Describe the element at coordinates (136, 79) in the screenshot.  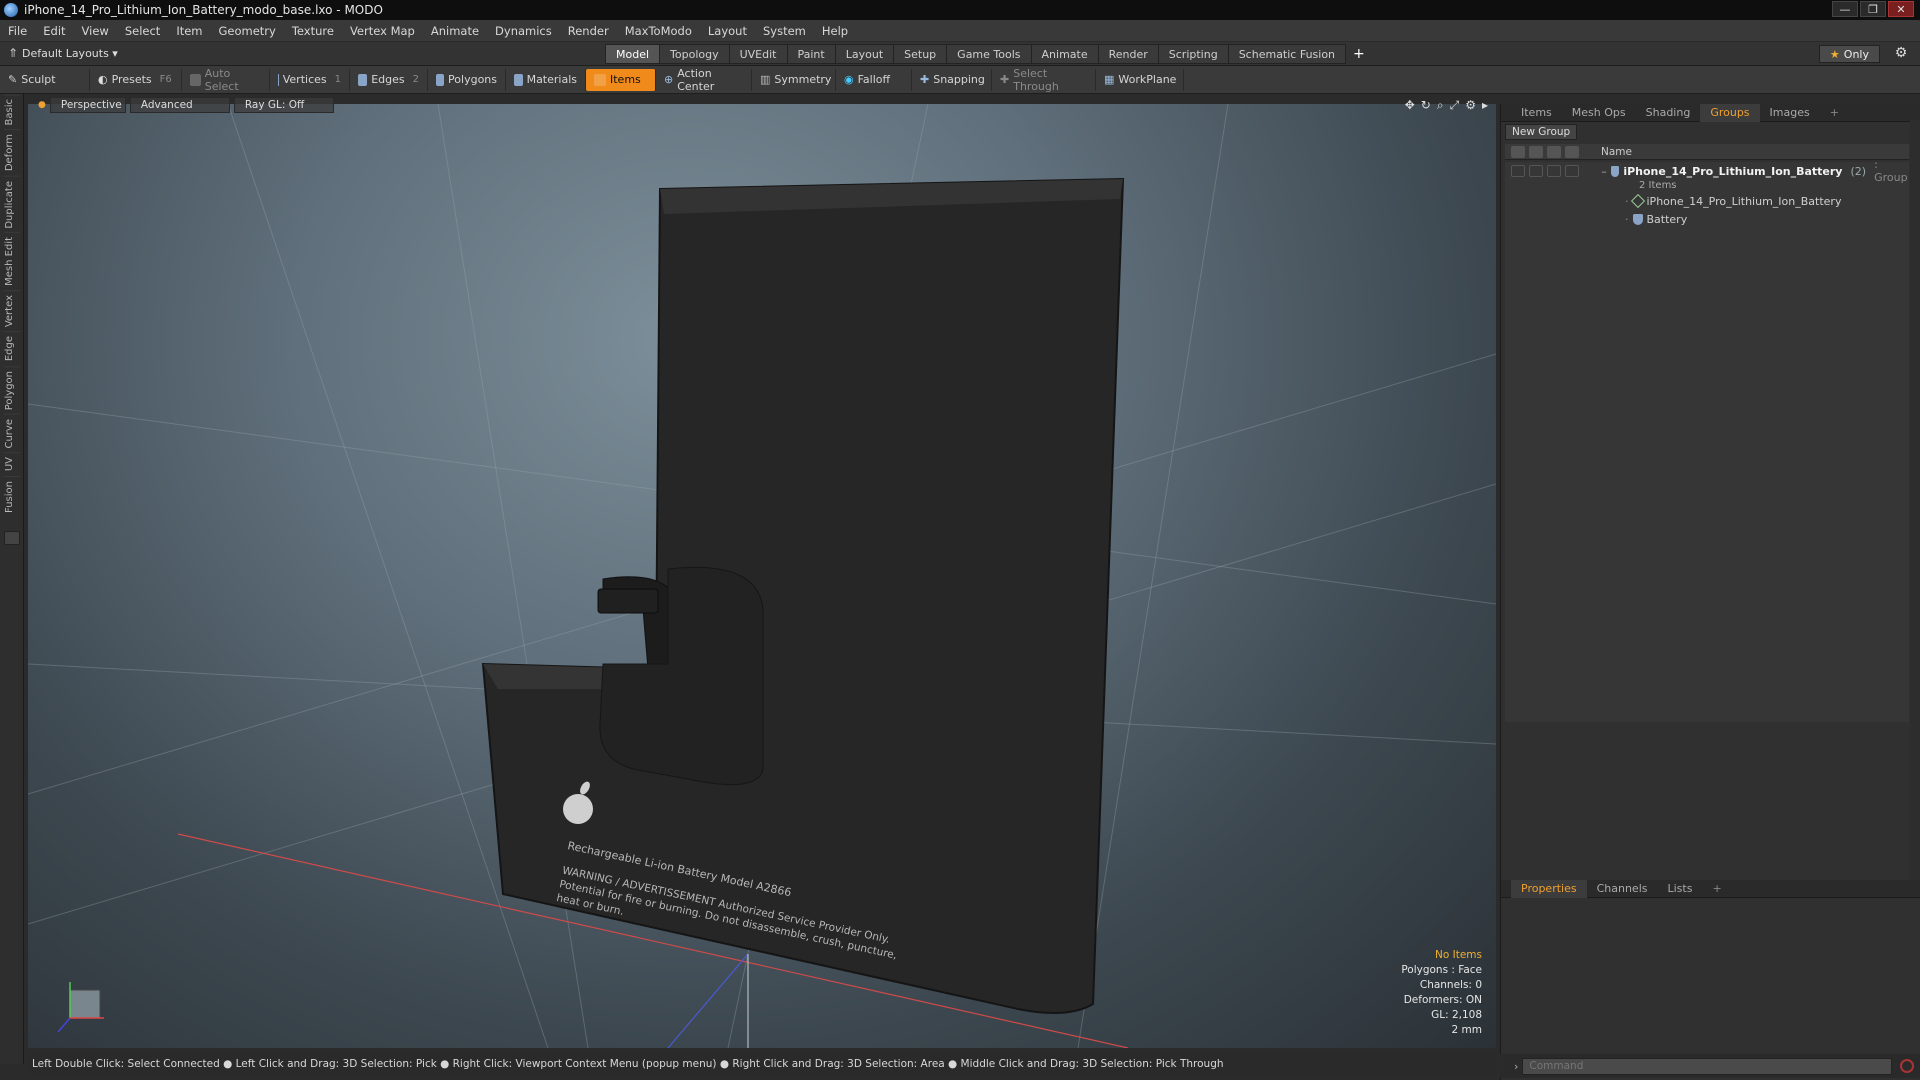
I see `presets-button: ◐ Presets F6` at that location.